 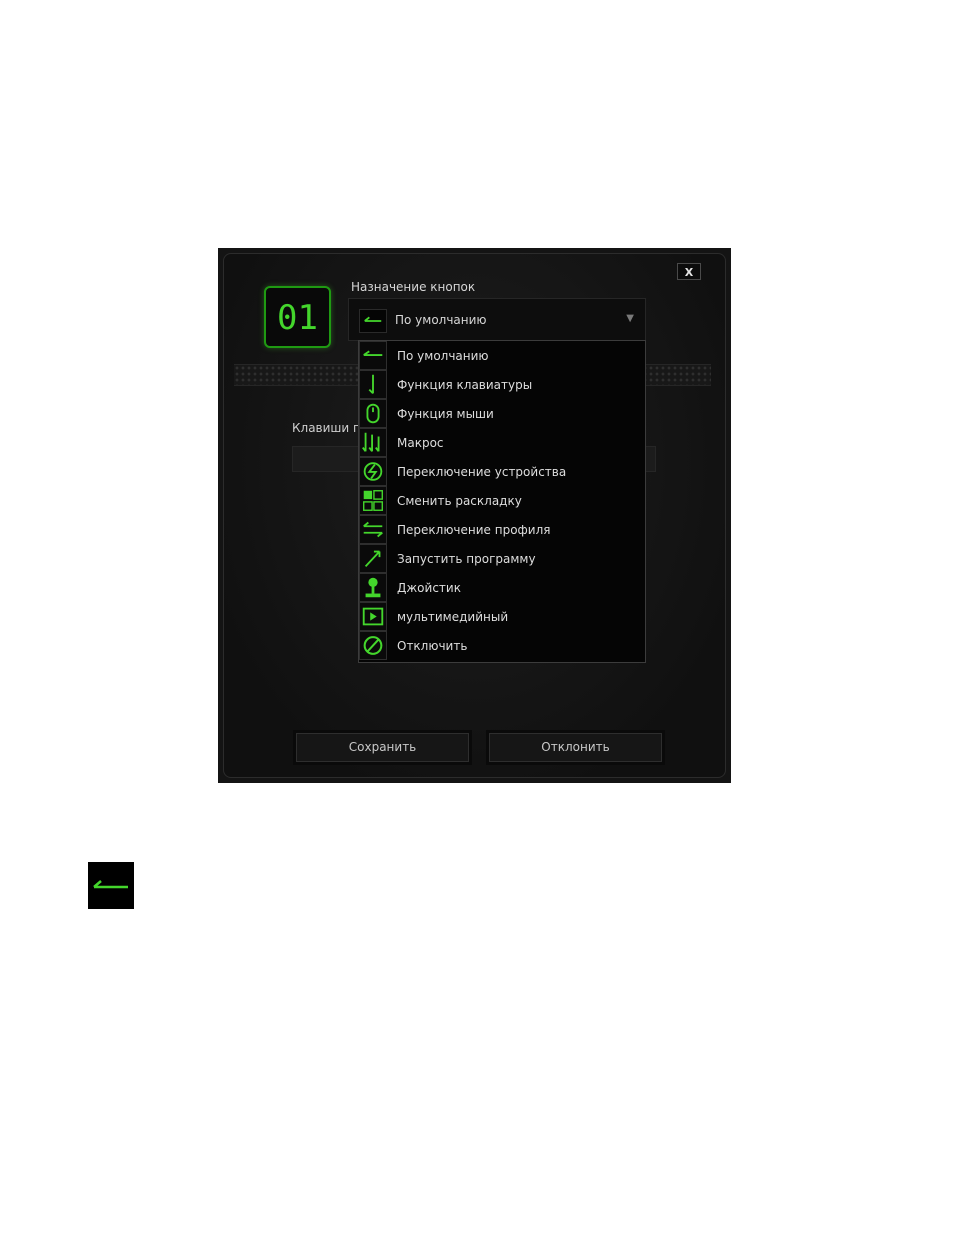 What do you see at coordinates (432, 646) in the screenshot?
I see `dropdown-option-label: Отключить` at bounding box center [432, 646].